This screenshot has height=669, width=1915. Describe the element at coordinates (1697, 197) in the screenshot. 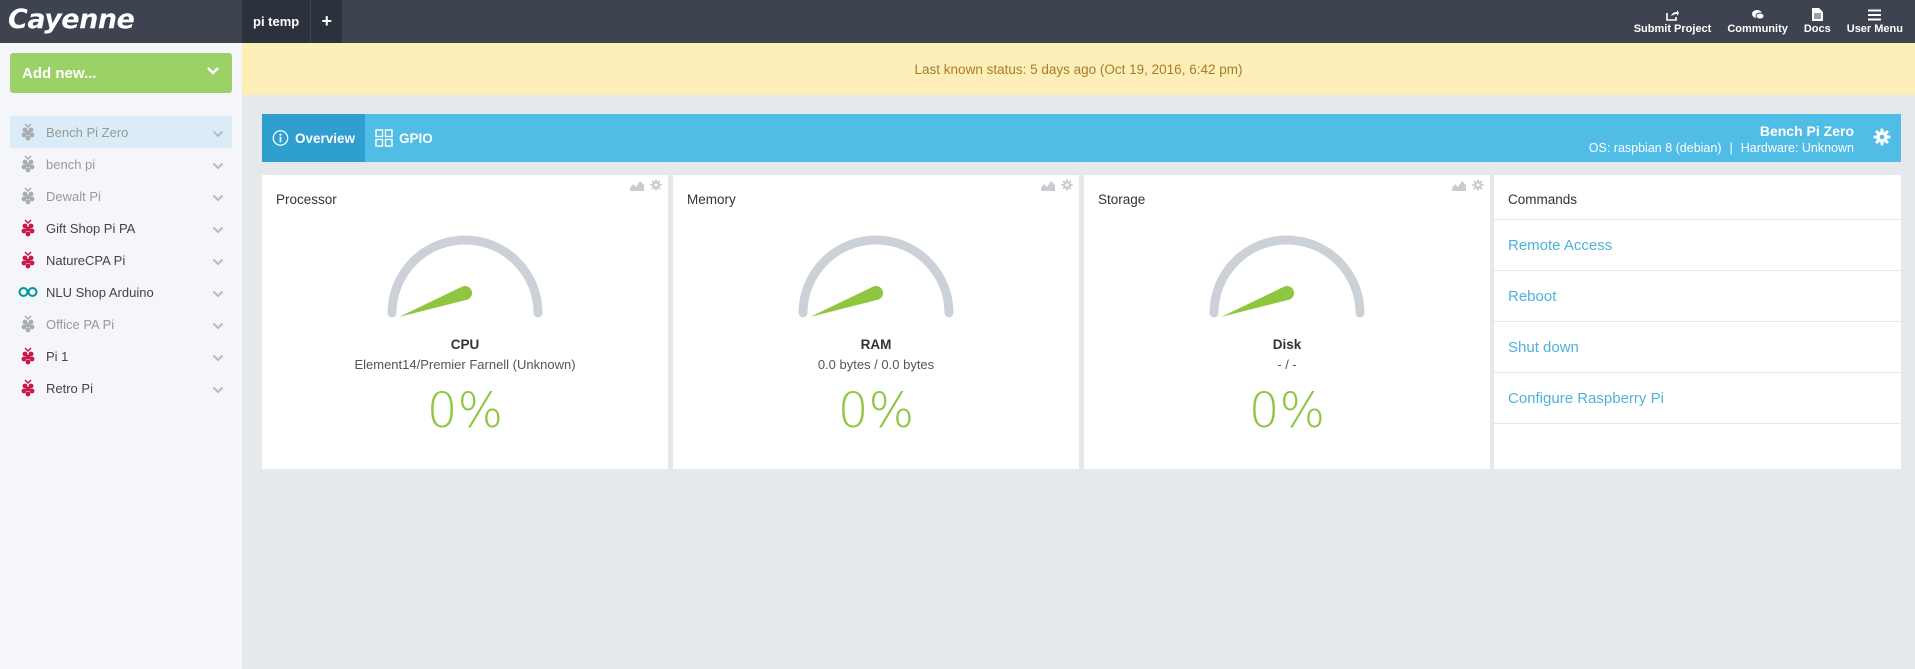

I see `commands-title: Commands` at that location.